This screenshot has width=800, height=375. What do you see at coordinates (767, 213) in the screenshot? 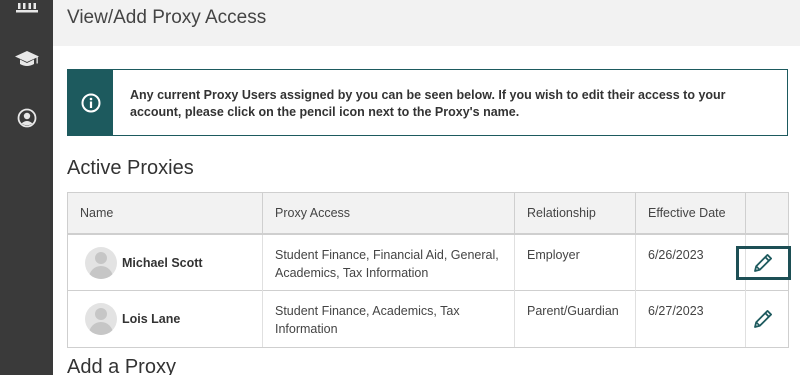
I see `column-header-actions` at bounding box center [767, 213].